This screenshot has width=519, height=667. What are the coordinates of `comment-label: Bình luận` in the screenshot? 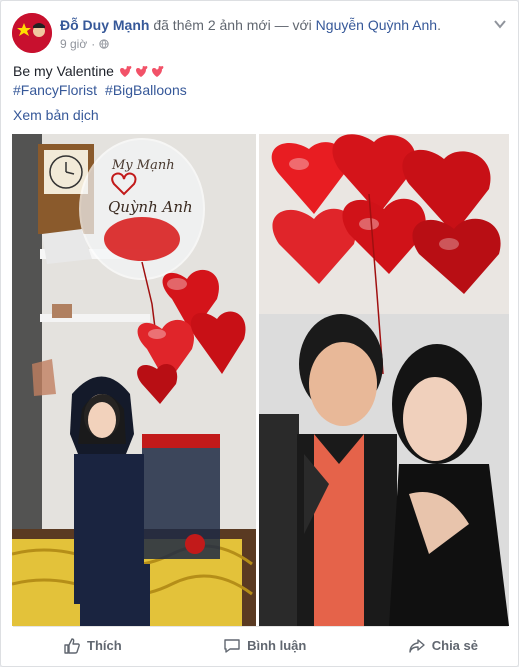 It's located at (277, 645).